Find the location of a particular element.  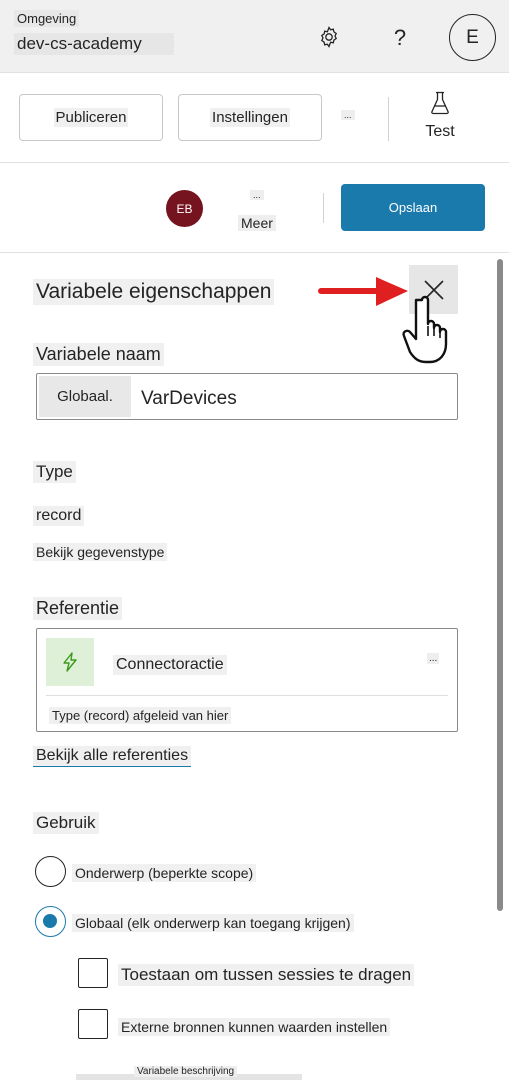

checkbox-persist-sessions-label: Toestaan om tussen sessies te dragen is located at coordinates (266, 975).